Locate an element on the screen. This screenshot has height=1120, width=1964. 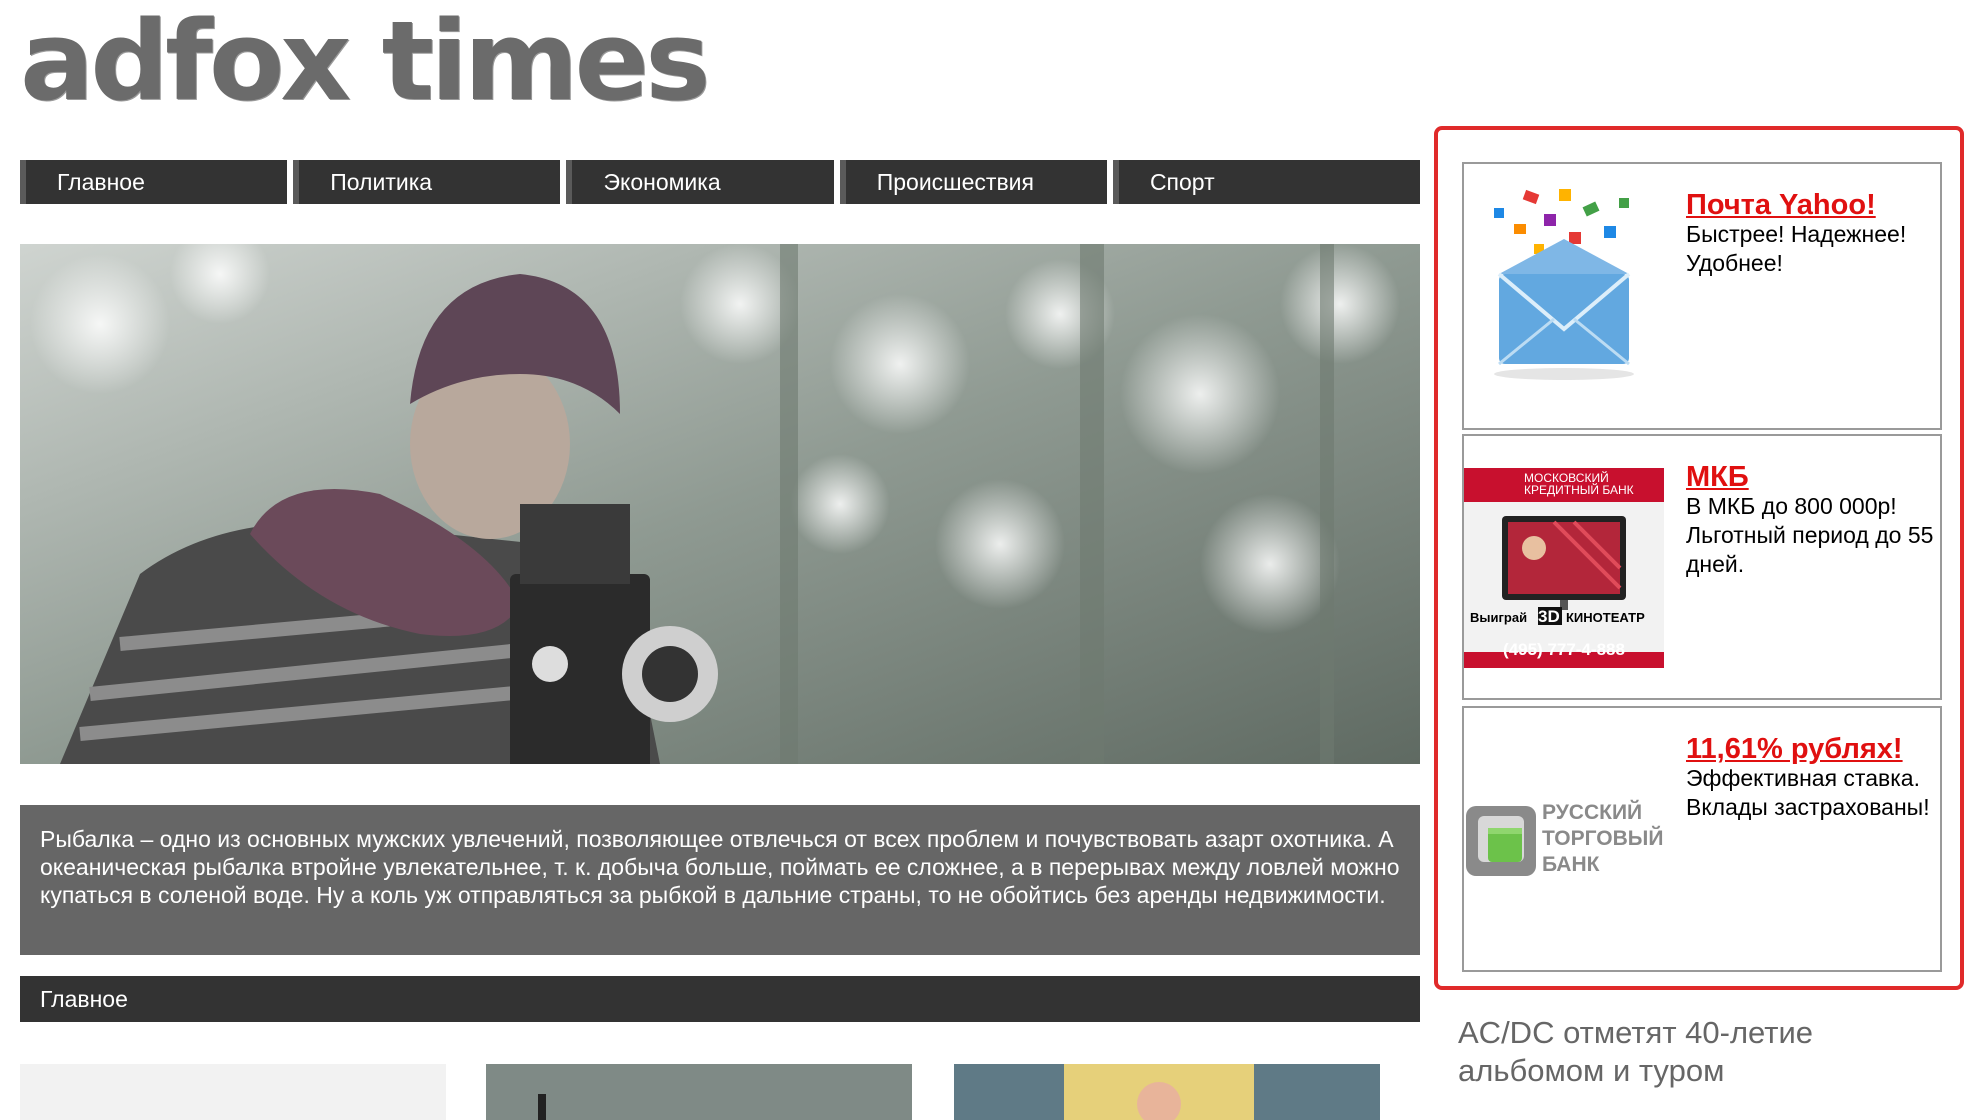
ad-yahoo-text: Почта Yahoo! Быстрее! Надежнее! Удобнее! is located at coordinates (1811, 234).